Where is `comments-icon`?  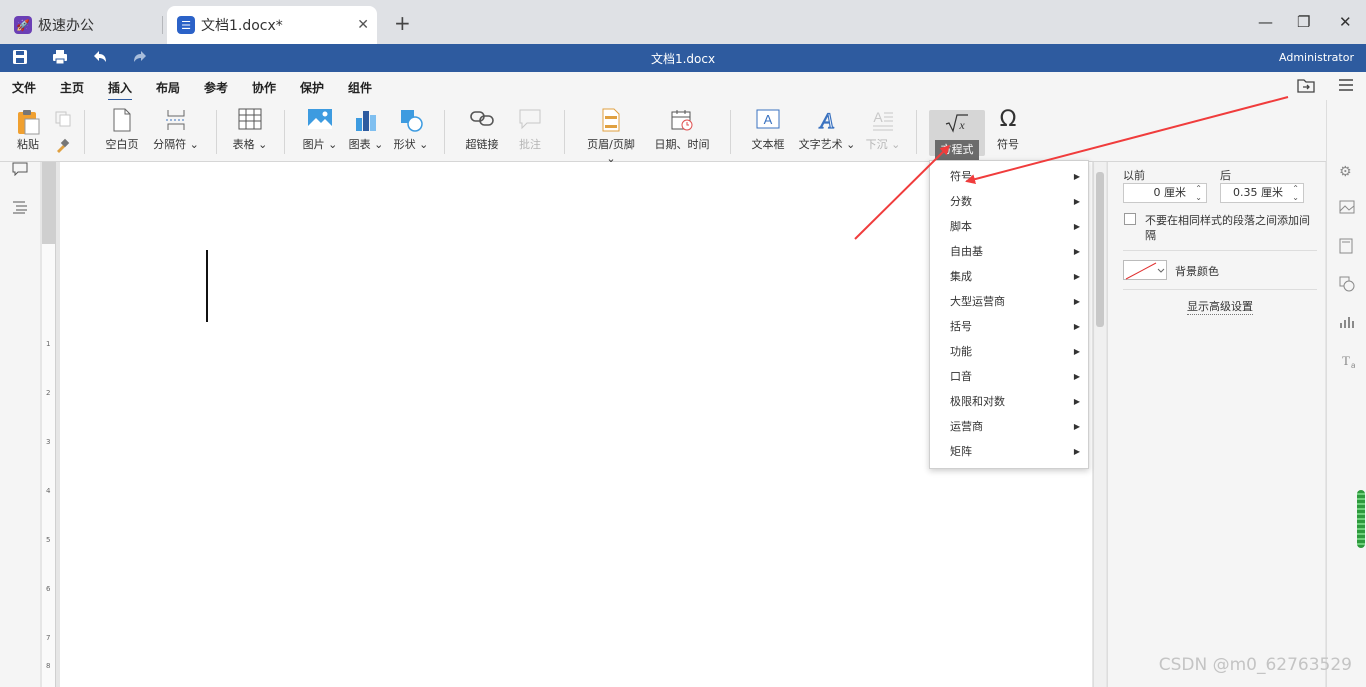 comments-icon is located at coordinates (20, 171).